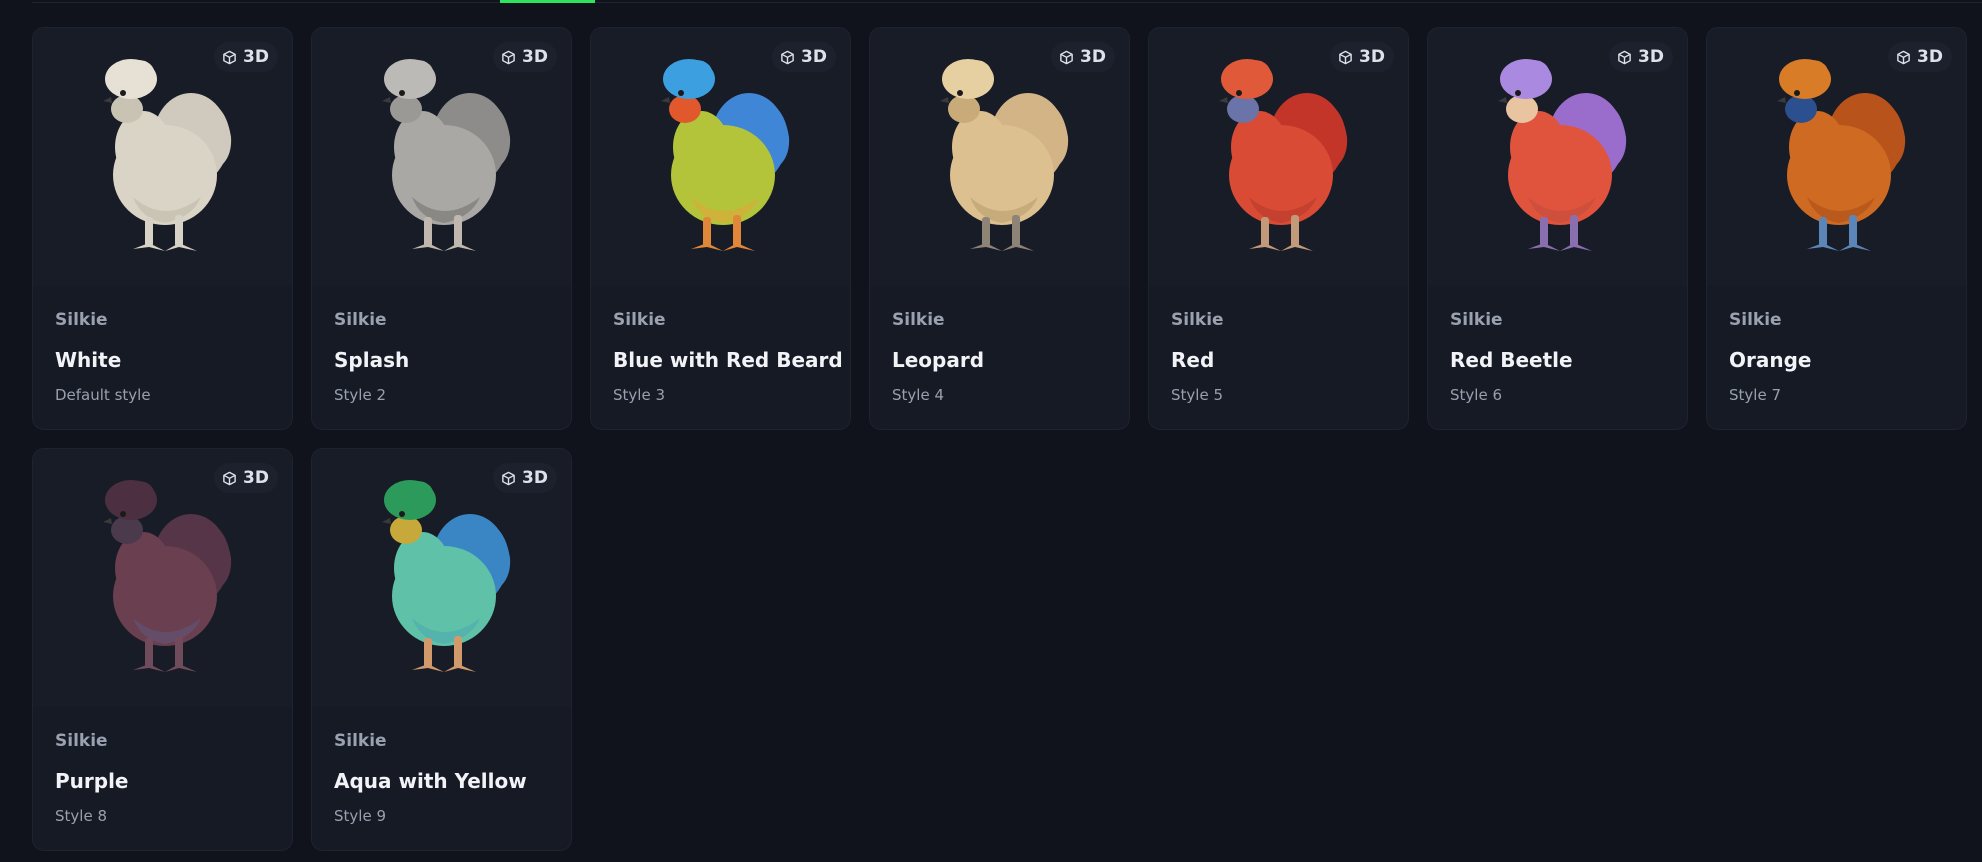 The width and height of the screenshot is (1982, 862). I want to click on card-title: Orange, so click(1836, 360).